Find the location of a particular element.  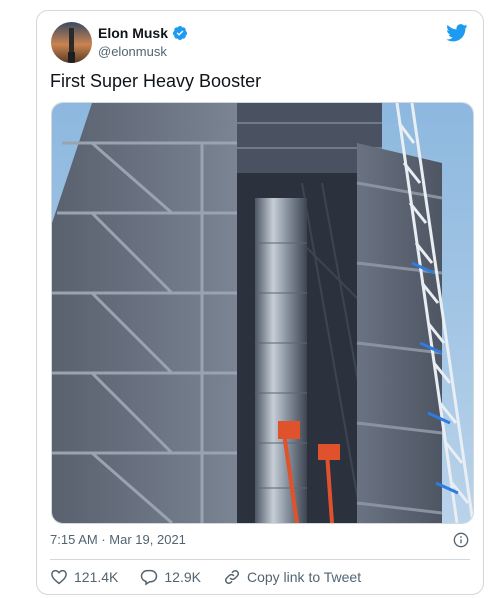

reply-button: 12.9K is located at coordinates (170, 577).